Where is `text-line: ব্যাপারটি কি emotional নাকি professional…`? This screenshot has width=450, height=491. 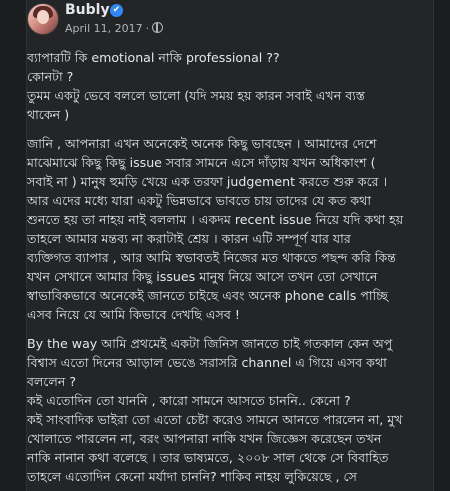
text-line: ব্যাপারটি কি emotional নাকি professional… is located at coordinates (153, 57).